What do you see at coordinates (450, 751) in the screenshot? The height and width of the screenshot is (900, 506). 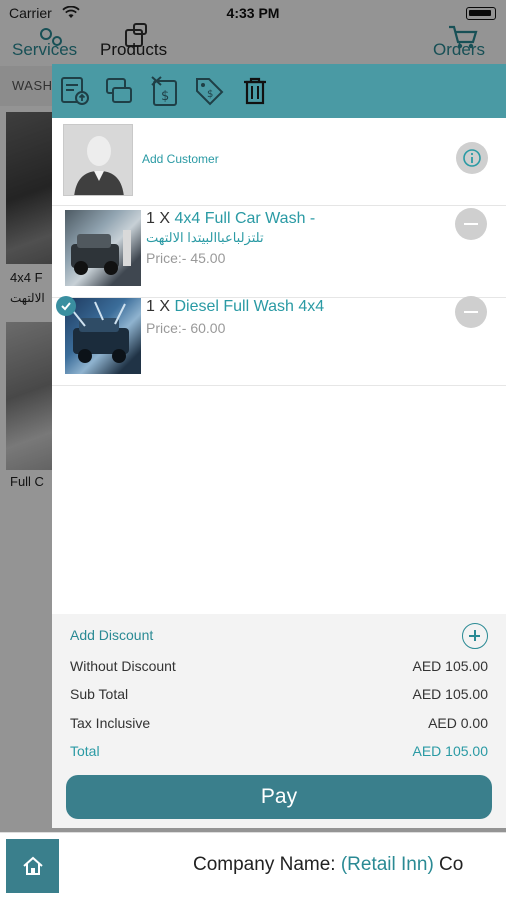 I see `total-value: AED 105.00` at bounding box center [450, 751].